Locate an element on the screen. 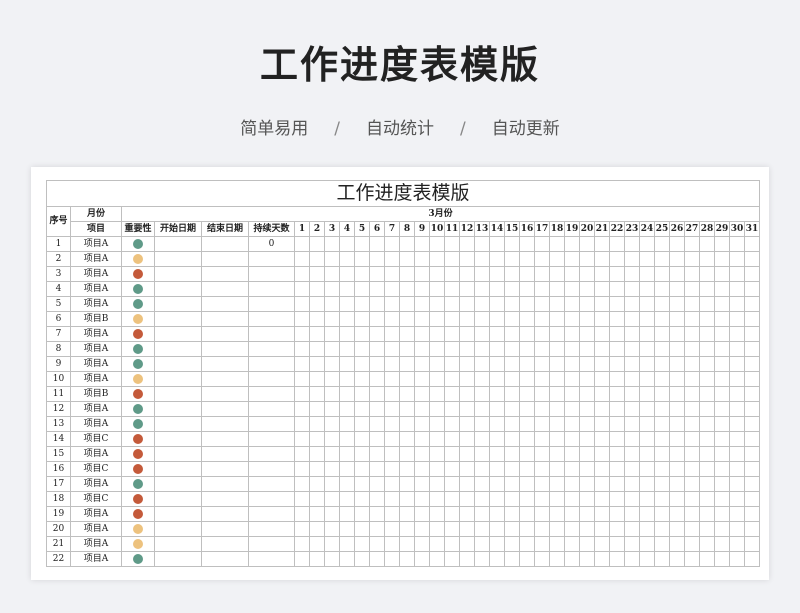 This screenshot has height=613, width=800. cell-seq: 3 is located at coordinates (58, 274).